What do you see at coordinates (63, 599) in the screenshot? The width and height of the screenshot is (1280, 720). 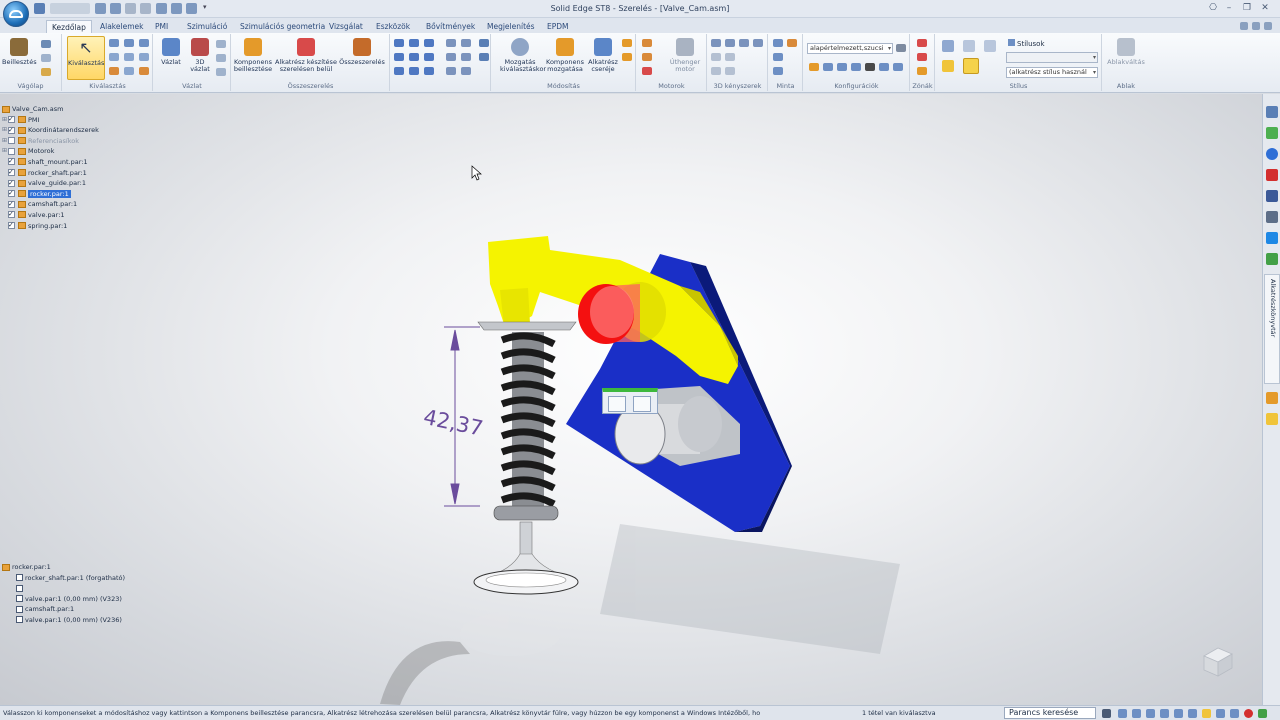 I see `relationship-item: valve.par:1 (0,00 mm) (V323)` at bounding box center [63, 599].